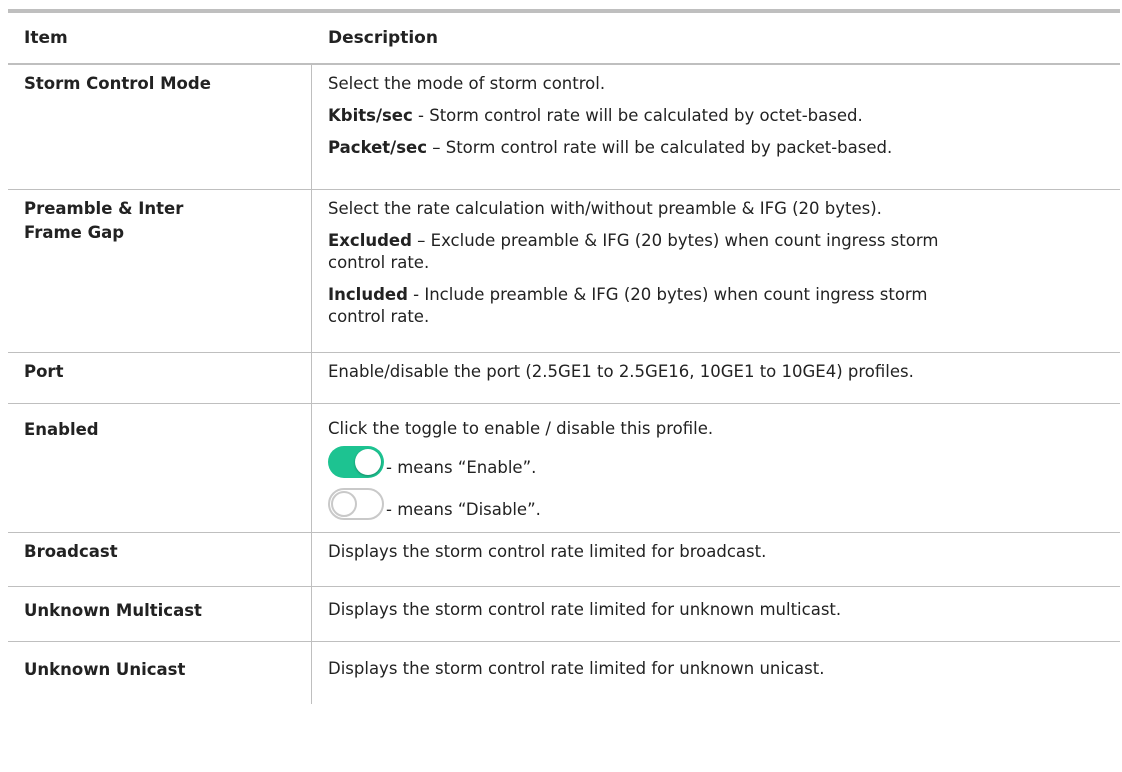  What do you see at coordinates (720, 502) in the screenshot?
I see `toggle-disable-line: - means “Disable”.` at bounding box center [720, 502].